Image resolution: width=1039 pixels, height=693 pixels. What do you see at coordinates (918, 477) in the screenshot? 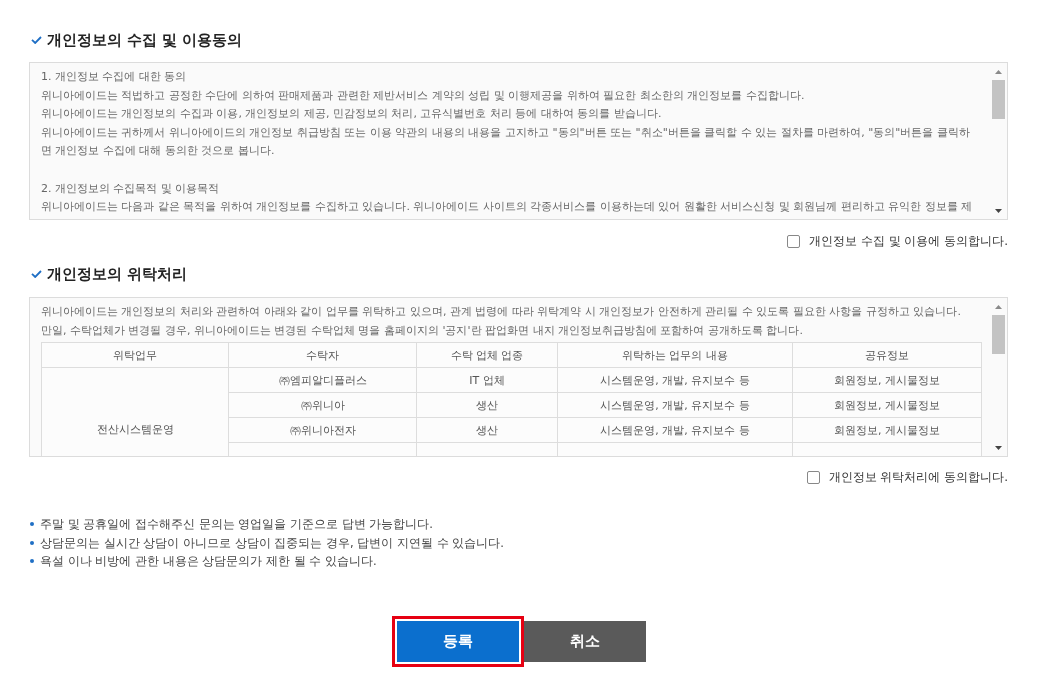
I see `checkbox-label: 개인정보 위탁처리에 동의합니다.` at bounding box center [918, 477].